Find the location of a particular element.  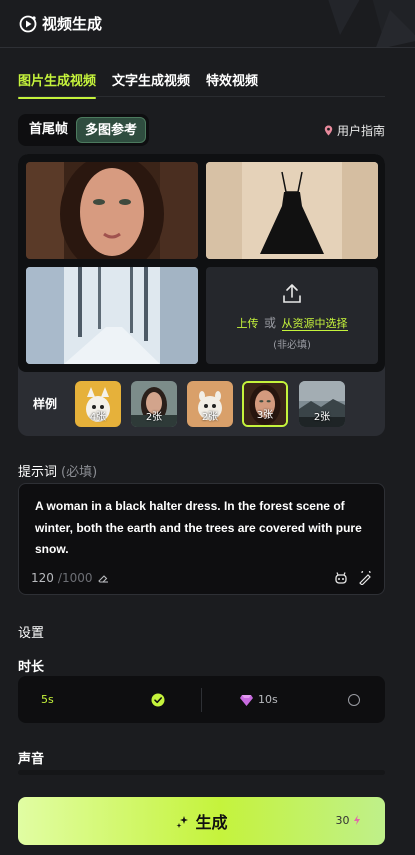

app-header: 视频生成 is located at coordinates (207, 24).